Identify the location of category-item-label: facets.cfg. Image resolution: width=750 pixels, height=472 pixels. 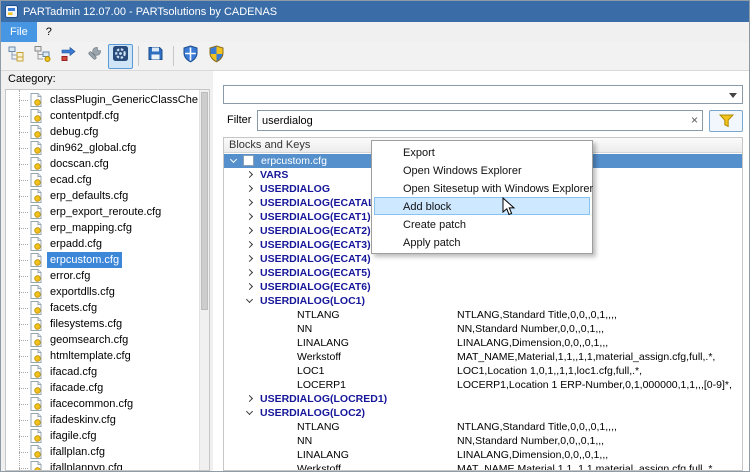
(73, 308).